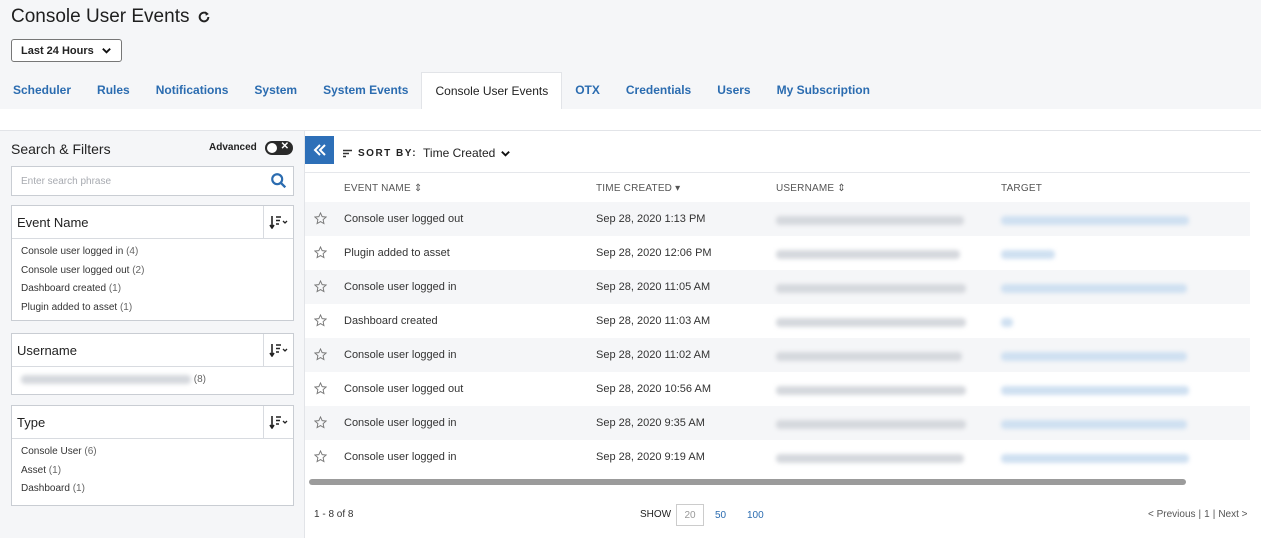 The height and width of the screenshot is (538, 1261). I want to click on tab-console-user-events: Console User Events, so click(492, 90).